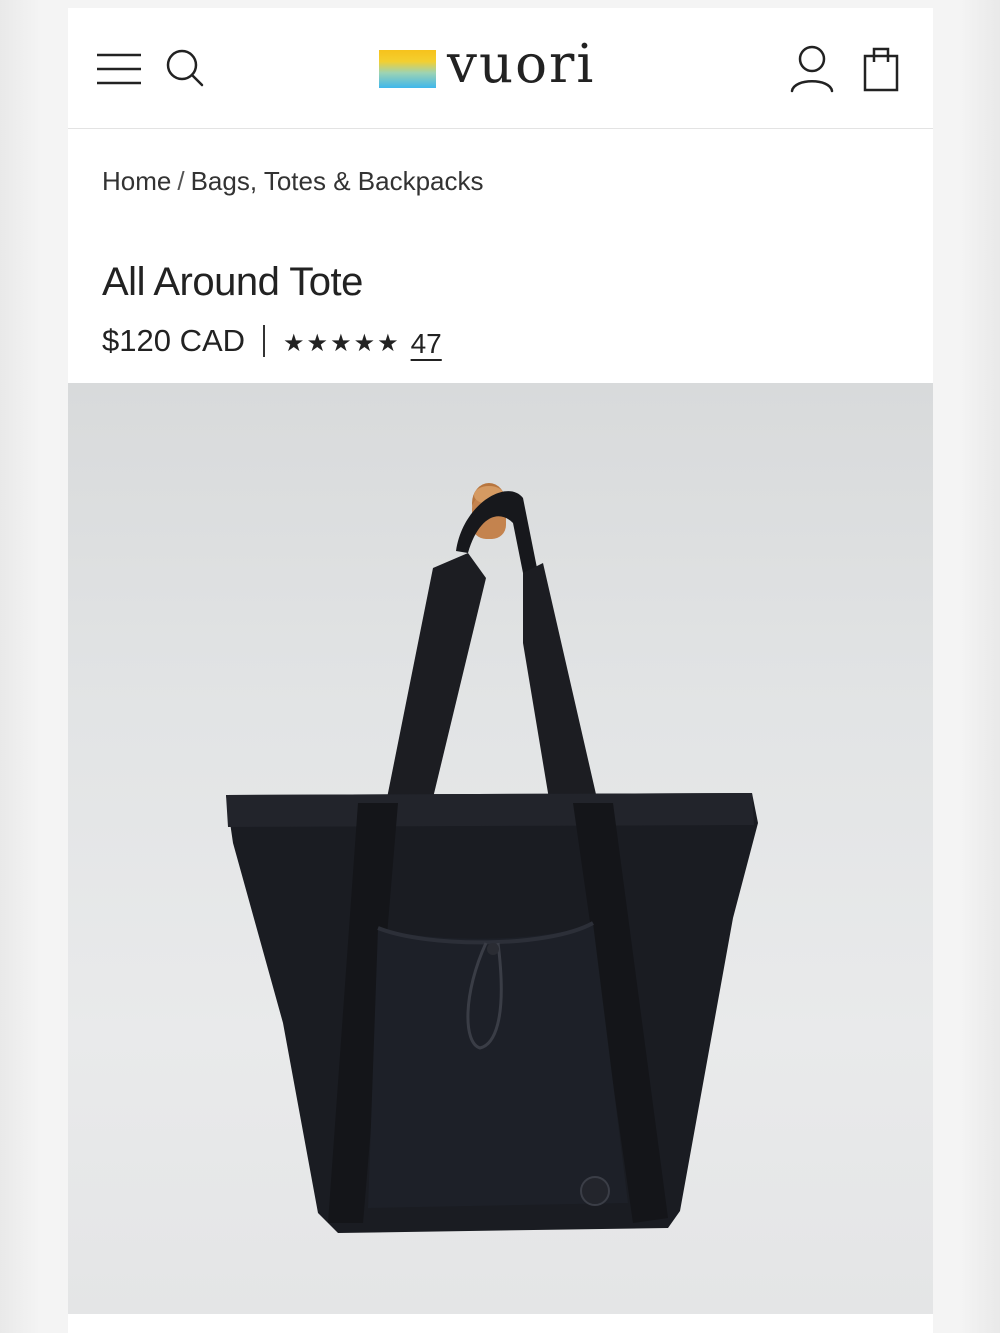  I want to click on bag-logo-patch, so click(595, 1191).